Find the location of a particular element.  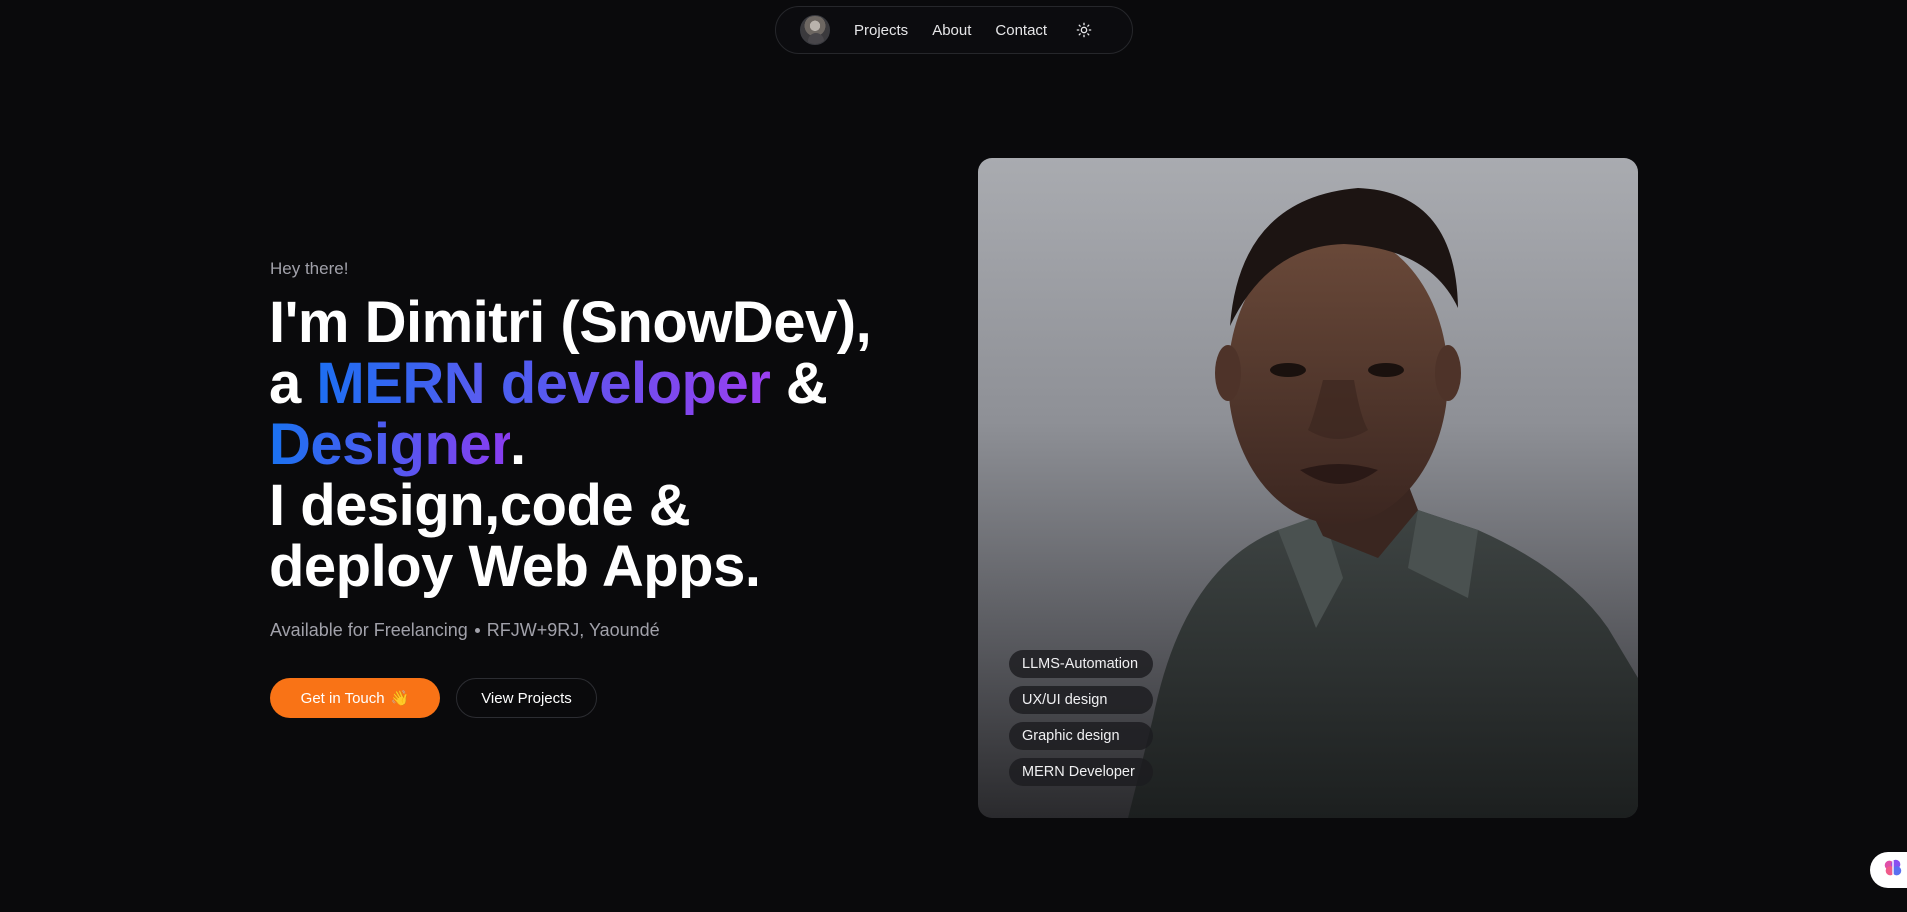

headline-developer: developer is located at coordinates (635, 383).